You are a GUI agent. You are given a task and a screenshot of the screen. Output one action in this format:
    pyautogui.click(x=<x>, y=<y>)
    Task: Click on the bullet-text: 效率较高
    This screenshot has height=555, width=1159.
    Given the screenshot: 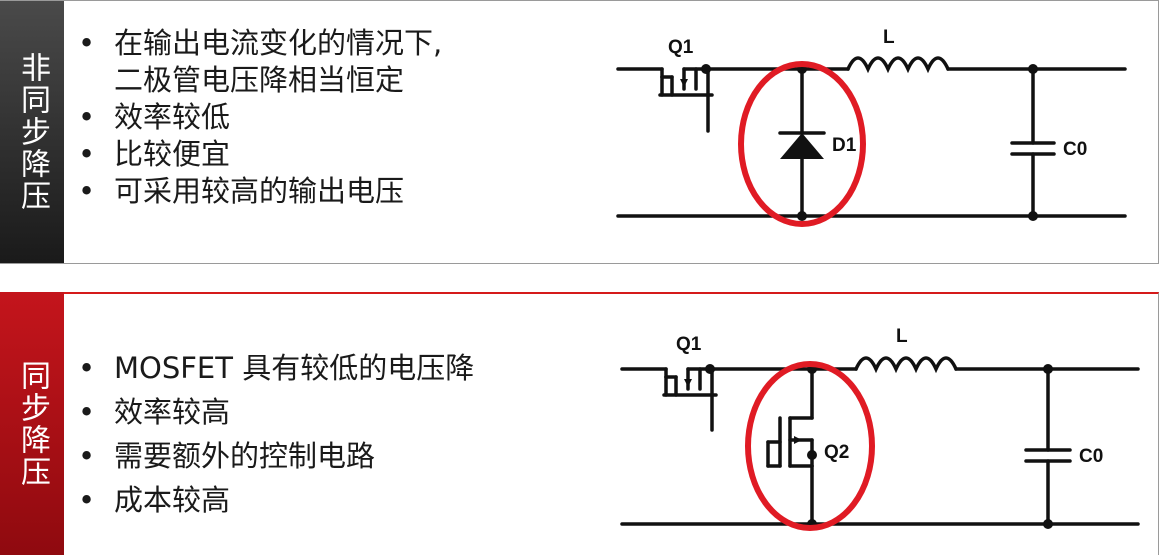 What is the action you would take?
    pyautogui.click(x=172, y=412)
    